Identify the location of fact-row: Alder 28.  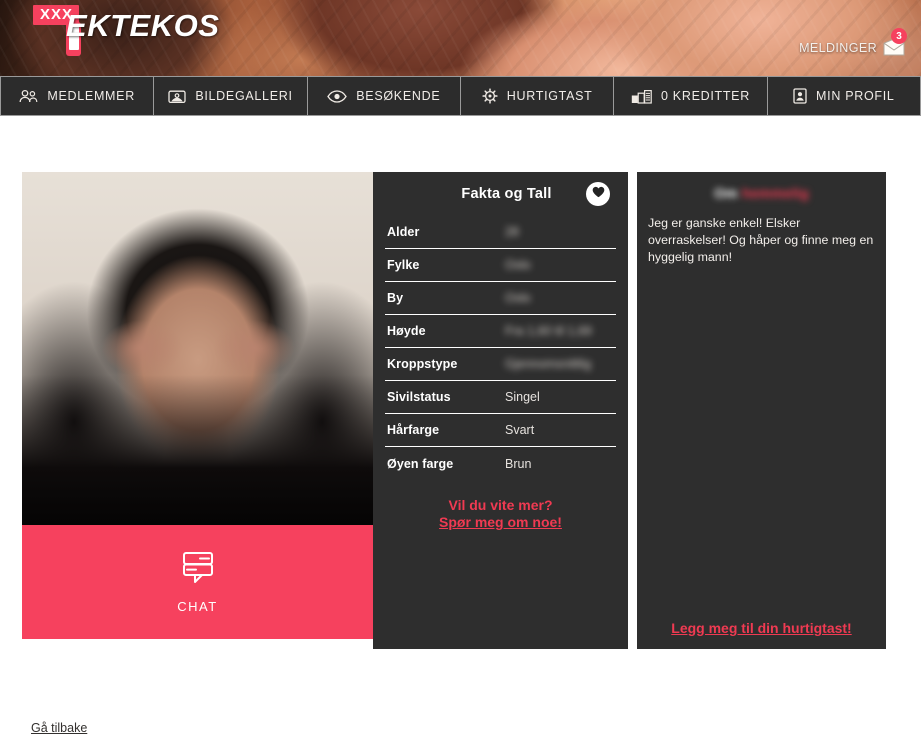
(500, 232).